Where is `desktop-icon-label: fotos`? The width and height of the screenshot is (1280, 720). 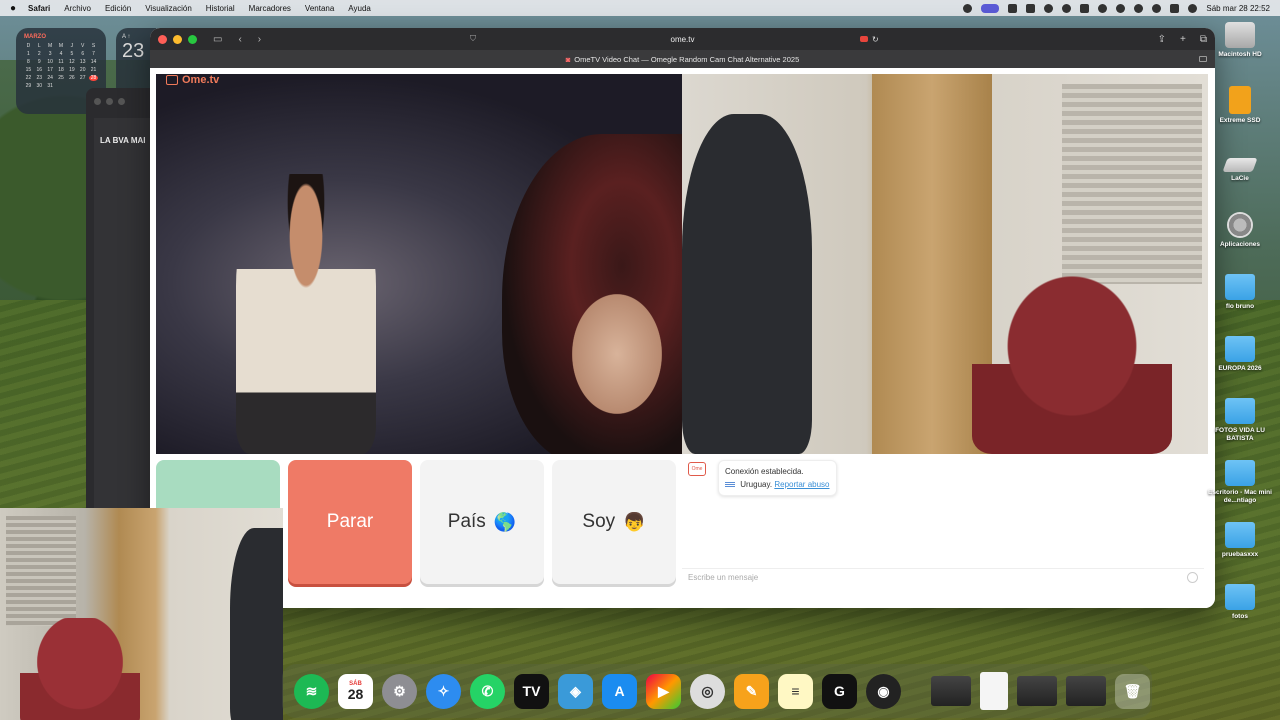
desktop-icon-label: fotos is located at coordinates (1240, 616).